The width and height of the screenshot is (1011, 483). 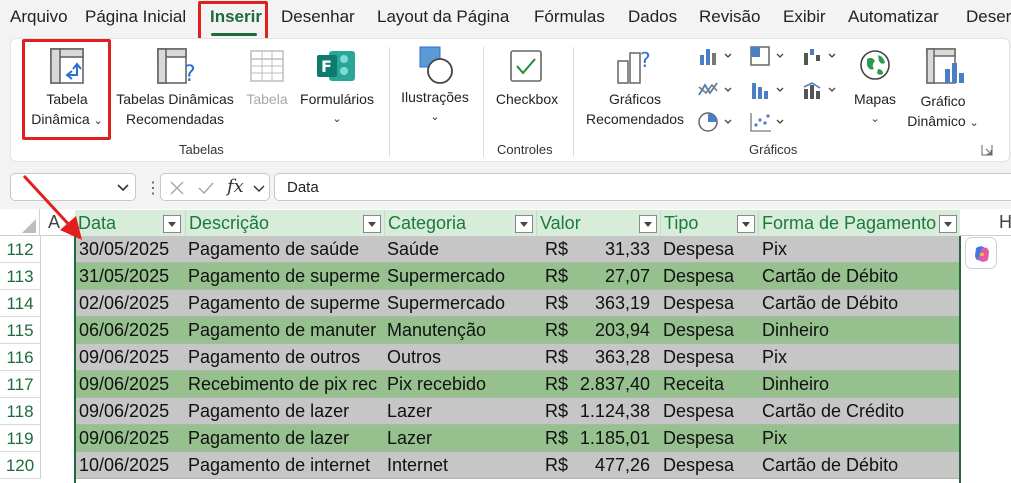 What do you see at coordinates (804, 17) in the screenshot?
I see `tab-exibir: Exibir` at bounding box center [804, 17].